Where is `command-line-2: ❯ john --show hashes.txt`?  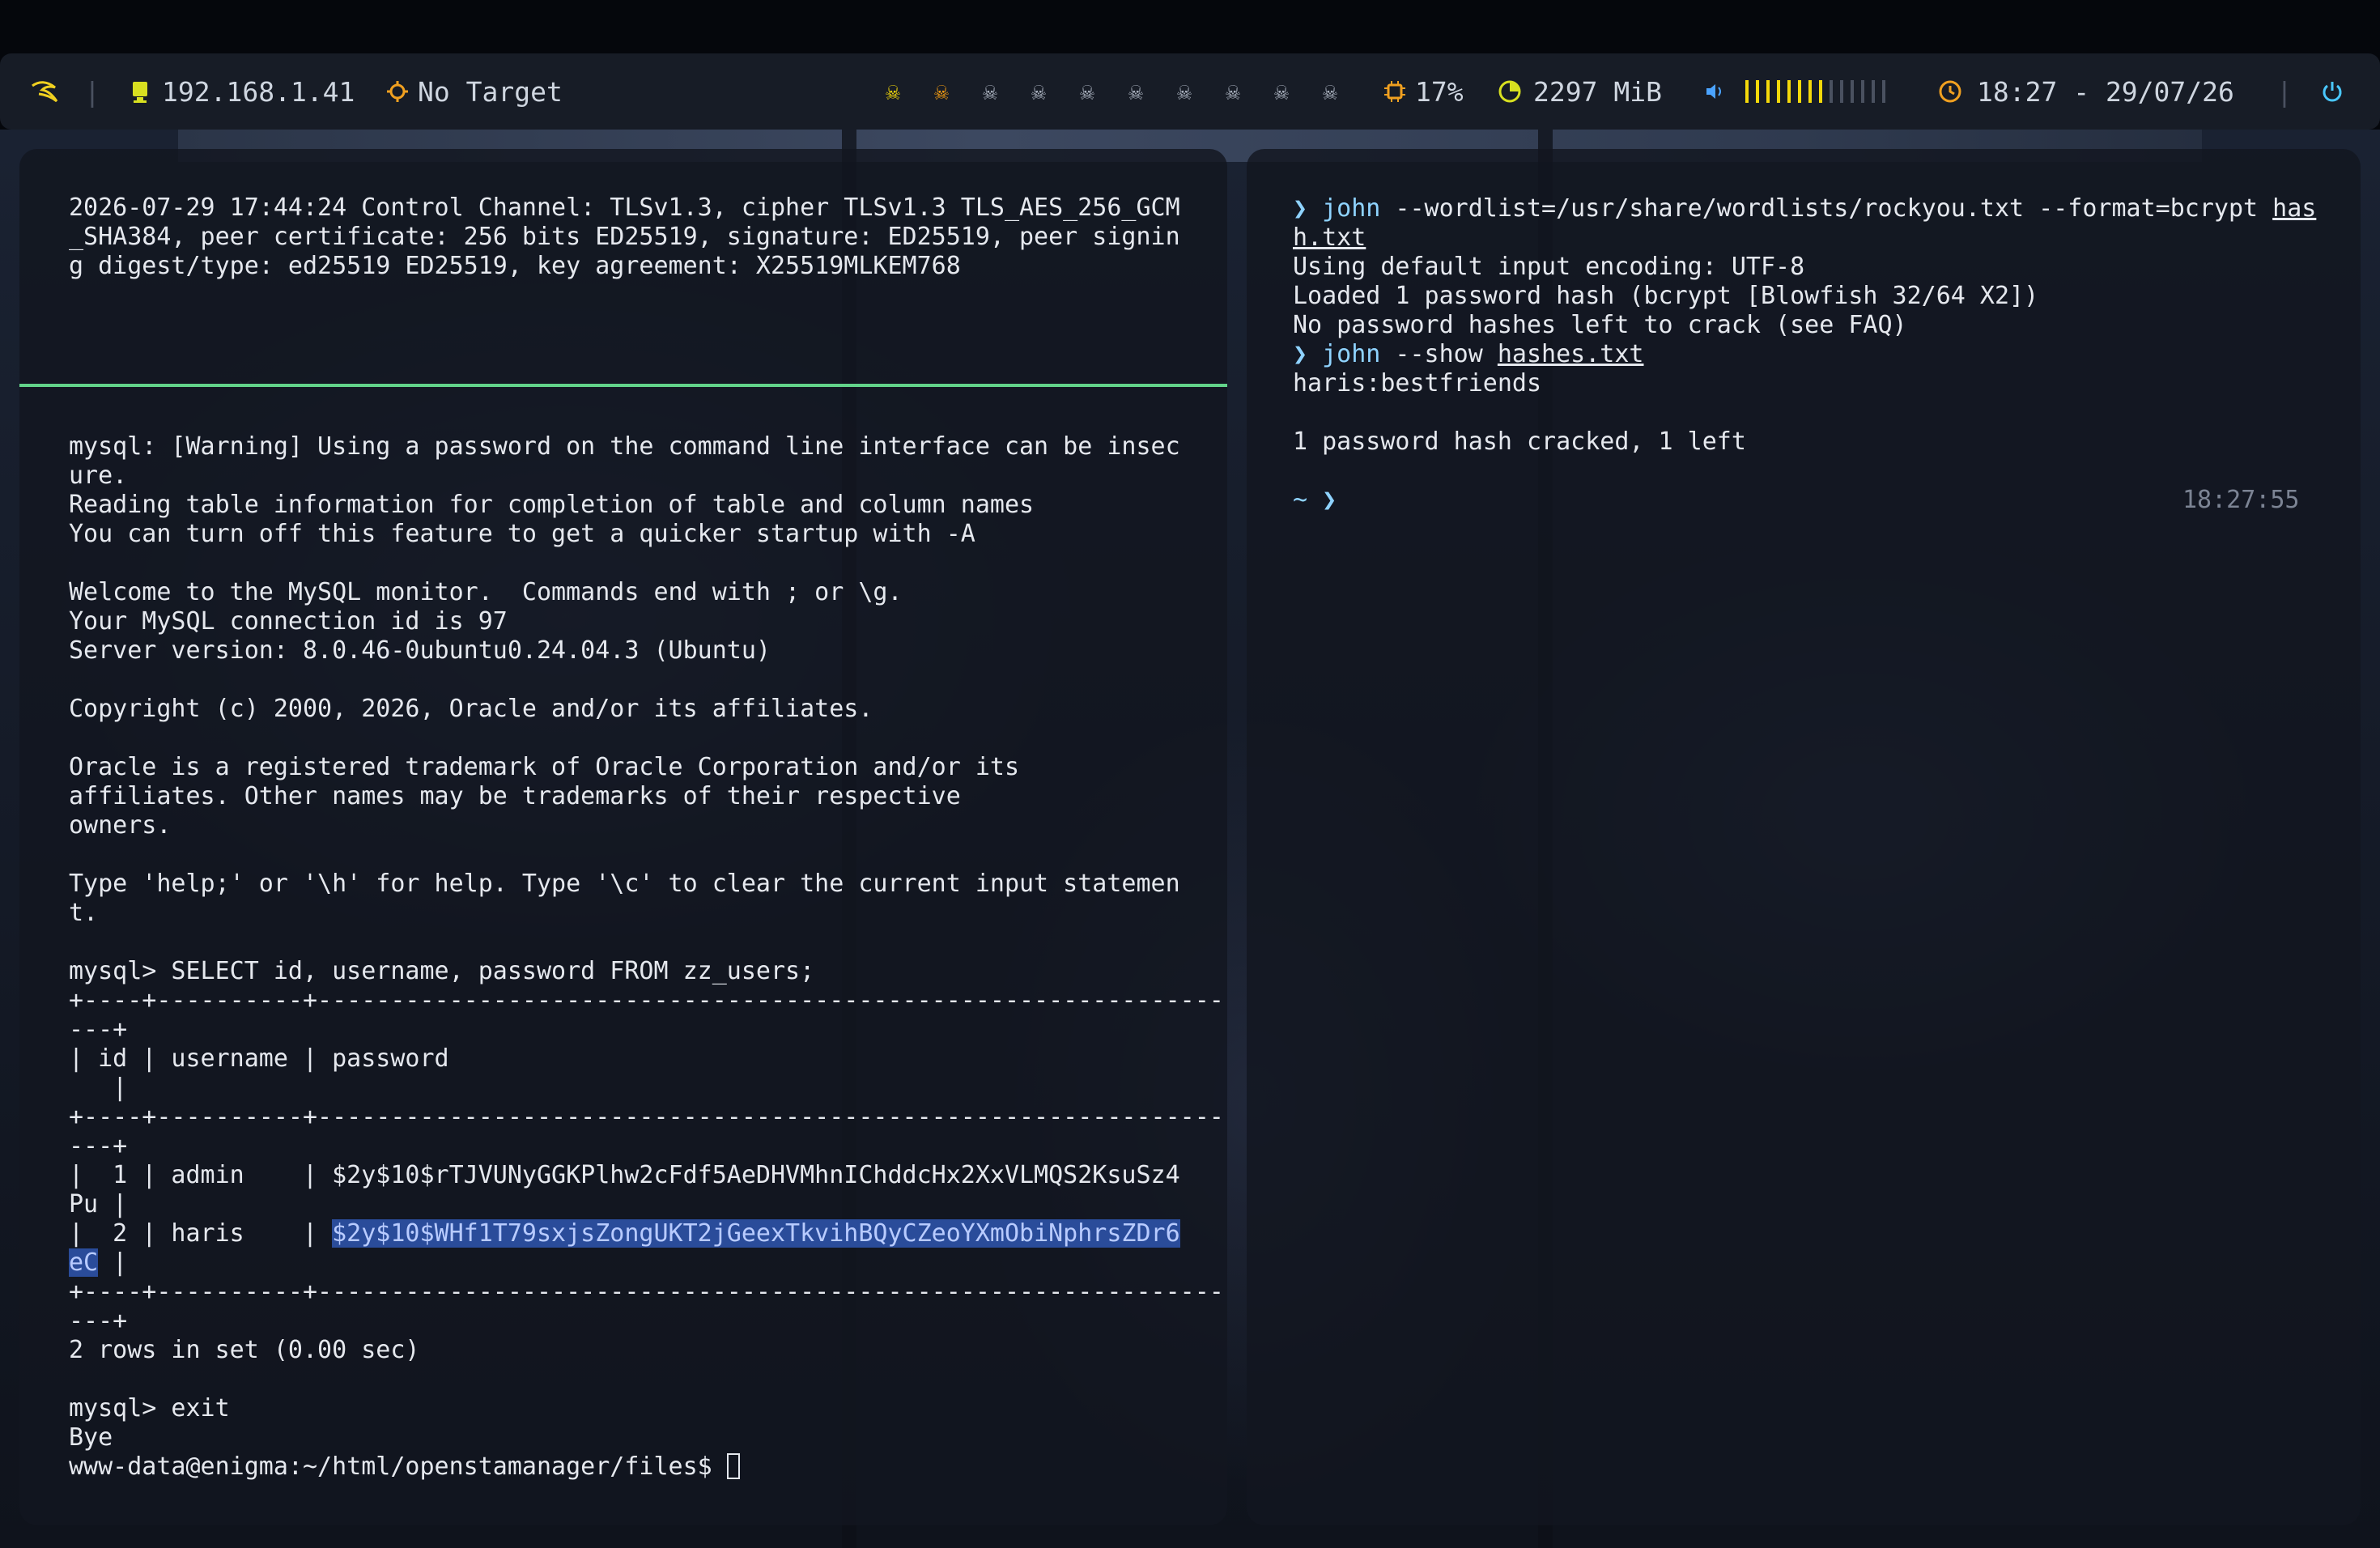 command-line-2: ❯ john --show hashes.txt is located at coordinates (1468, 355).